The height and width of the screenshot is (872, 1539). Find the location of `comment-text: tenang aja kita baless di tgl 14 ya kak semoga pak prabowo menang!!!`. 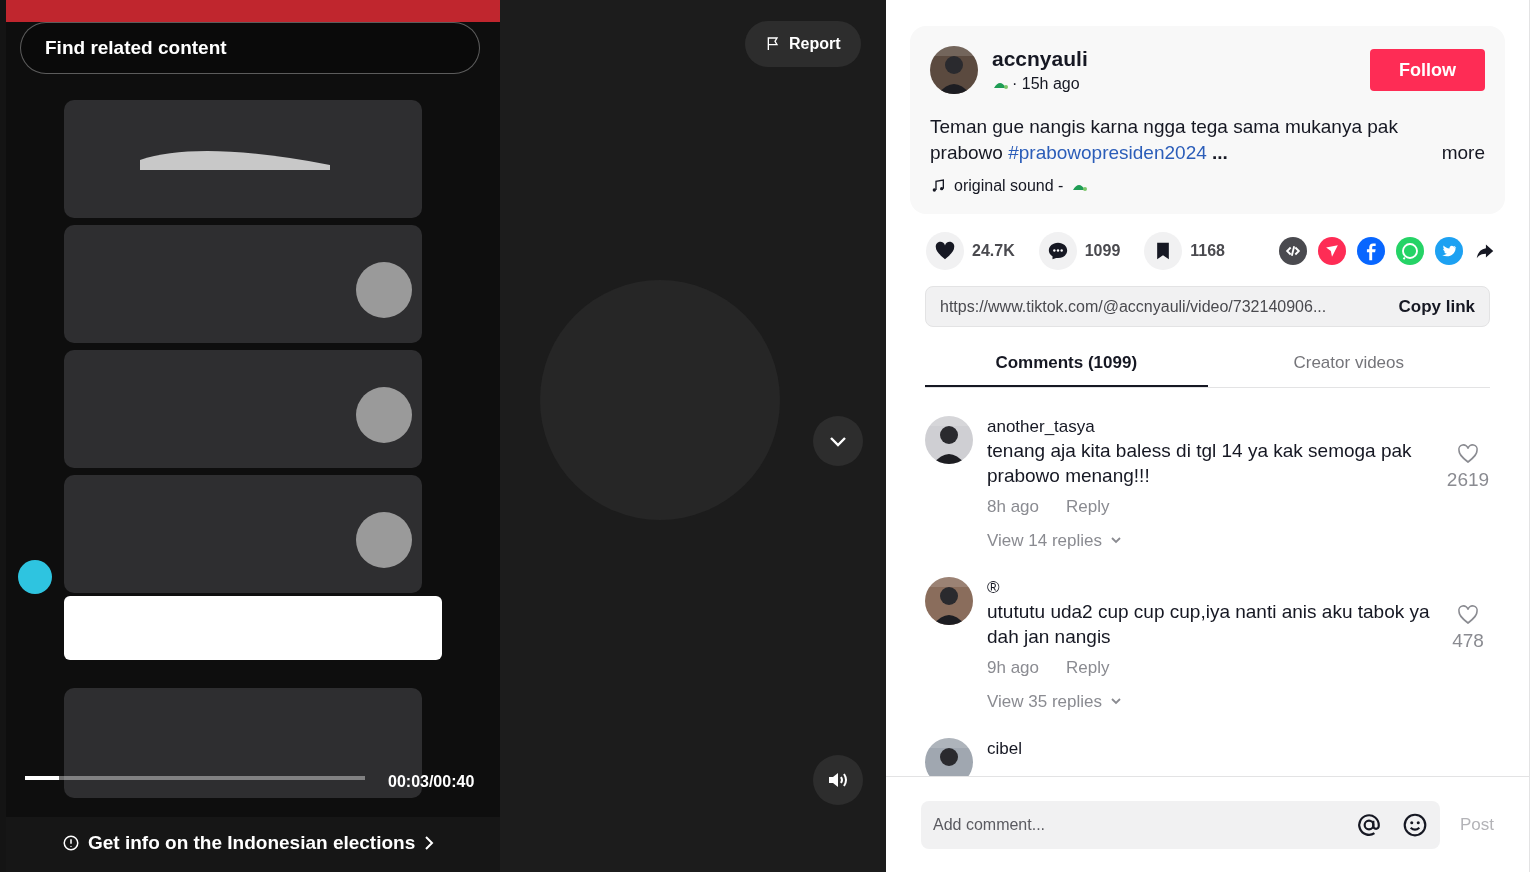

comment-text: tenang aja kita baless di tgl 14 ya kak semoga pak prabowo menang!!! is located at coordinates (1200, 463).